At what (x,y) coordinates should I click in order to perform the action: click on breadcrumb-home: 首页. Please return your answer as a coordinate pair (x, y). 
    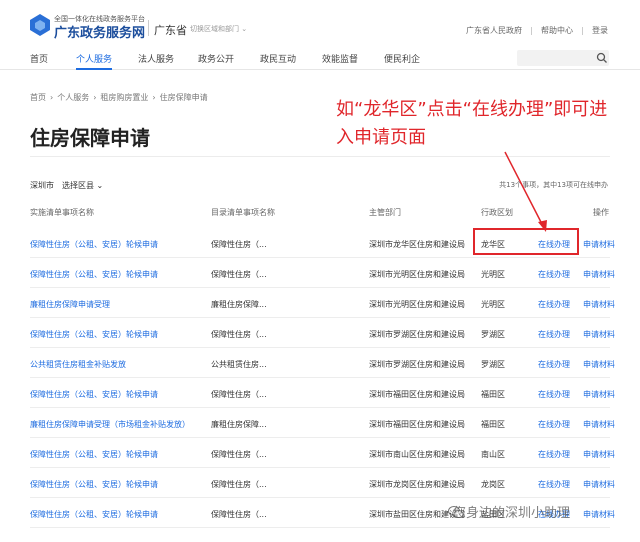
    Looking at the image, I should click on (38, 97).